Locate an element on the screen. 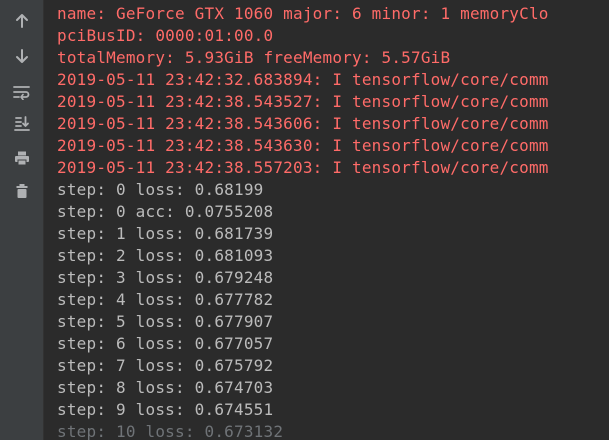 Image resolution: width=609 pixels, height=440 pixels. up-stack-frame-button is located at coordinates (22, 21).